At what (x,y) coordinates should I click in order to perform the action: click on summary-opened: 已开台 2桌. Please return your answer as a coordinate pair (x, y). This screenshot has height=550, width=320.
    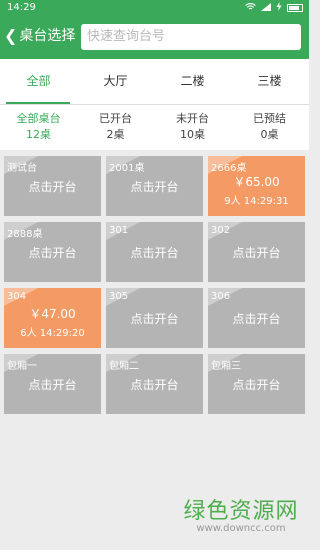
    Looking at the image, I should click on (115, 127).